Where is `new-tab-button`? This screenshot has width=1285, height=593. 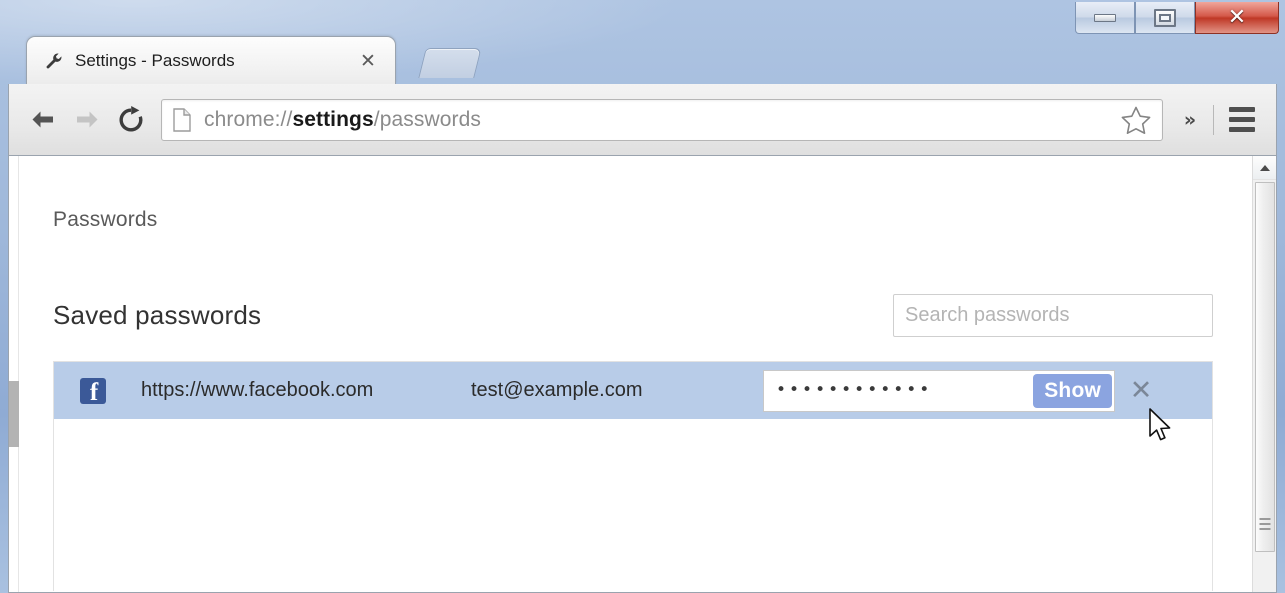 new-tab-button is located at coordinates (450, 63).